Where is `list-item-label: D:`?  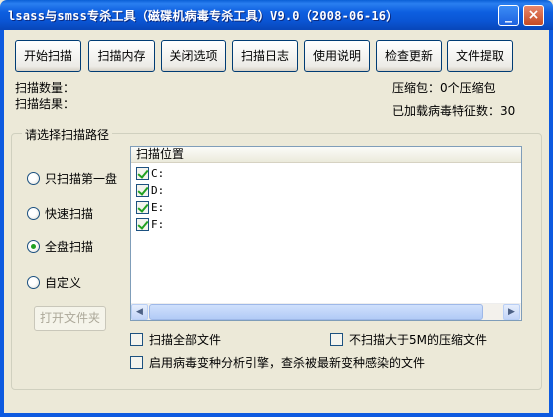 list-item-label: D: is located at coordinates (158, 190).